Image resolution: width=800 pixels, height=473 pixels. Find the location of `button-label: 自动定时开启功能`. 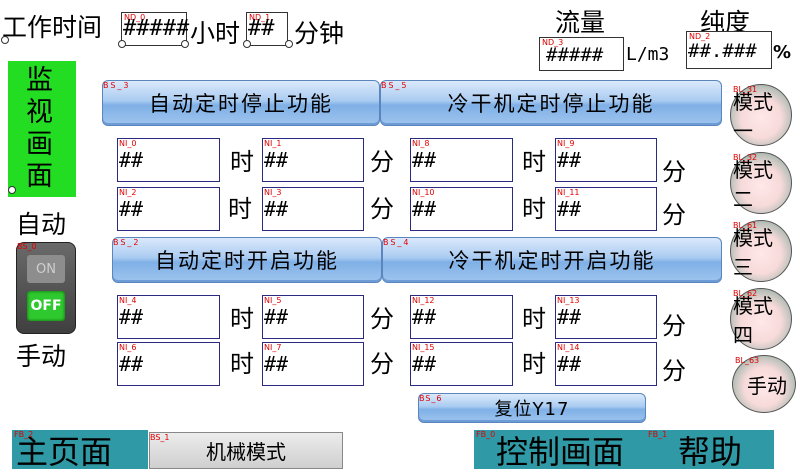

button-label: 自动定时开启功能 is located at coordinates (247, 261).